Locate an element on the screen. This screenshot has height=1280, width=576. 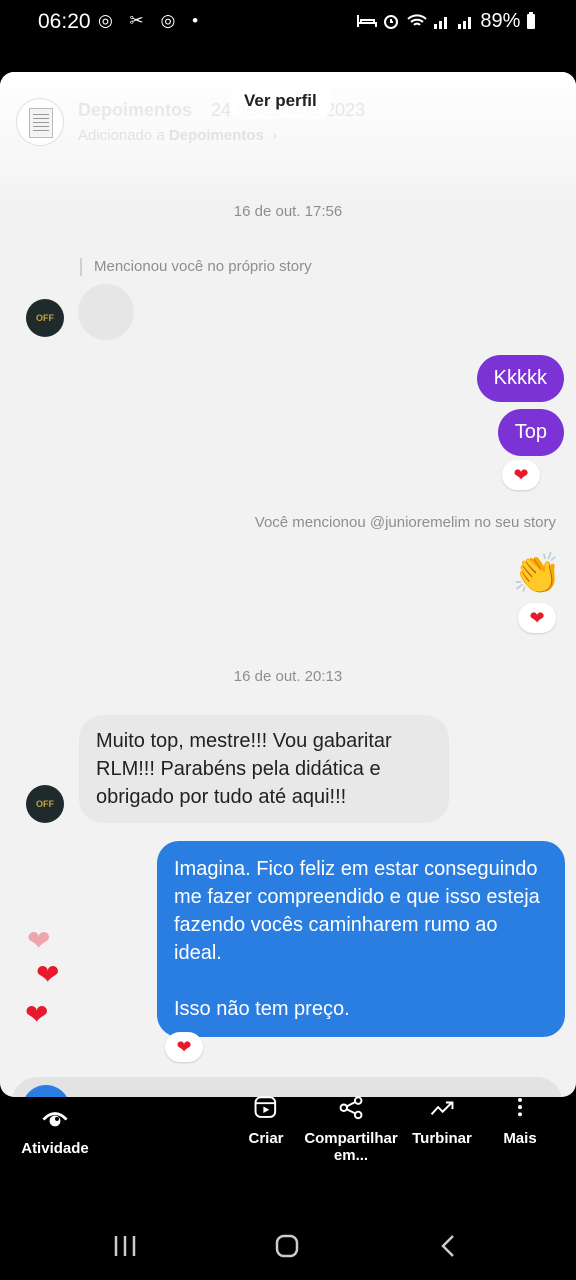
status-time: 06:20 is located at coordinates (64, 21).